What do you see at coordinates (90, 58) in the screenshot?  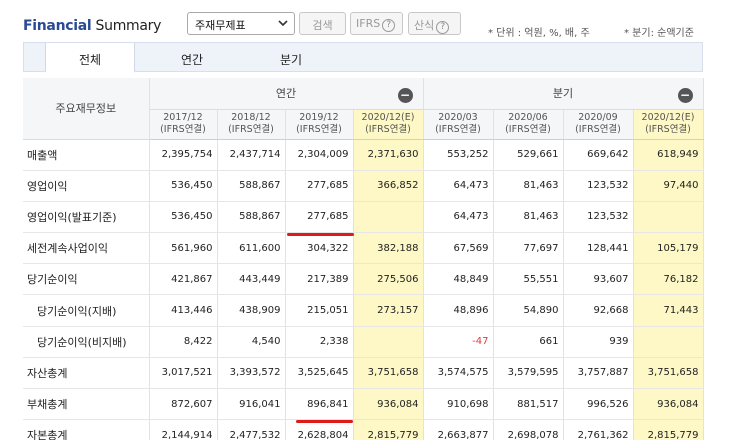 I see `tab-all: 전체` at bounding box center [90, 58].